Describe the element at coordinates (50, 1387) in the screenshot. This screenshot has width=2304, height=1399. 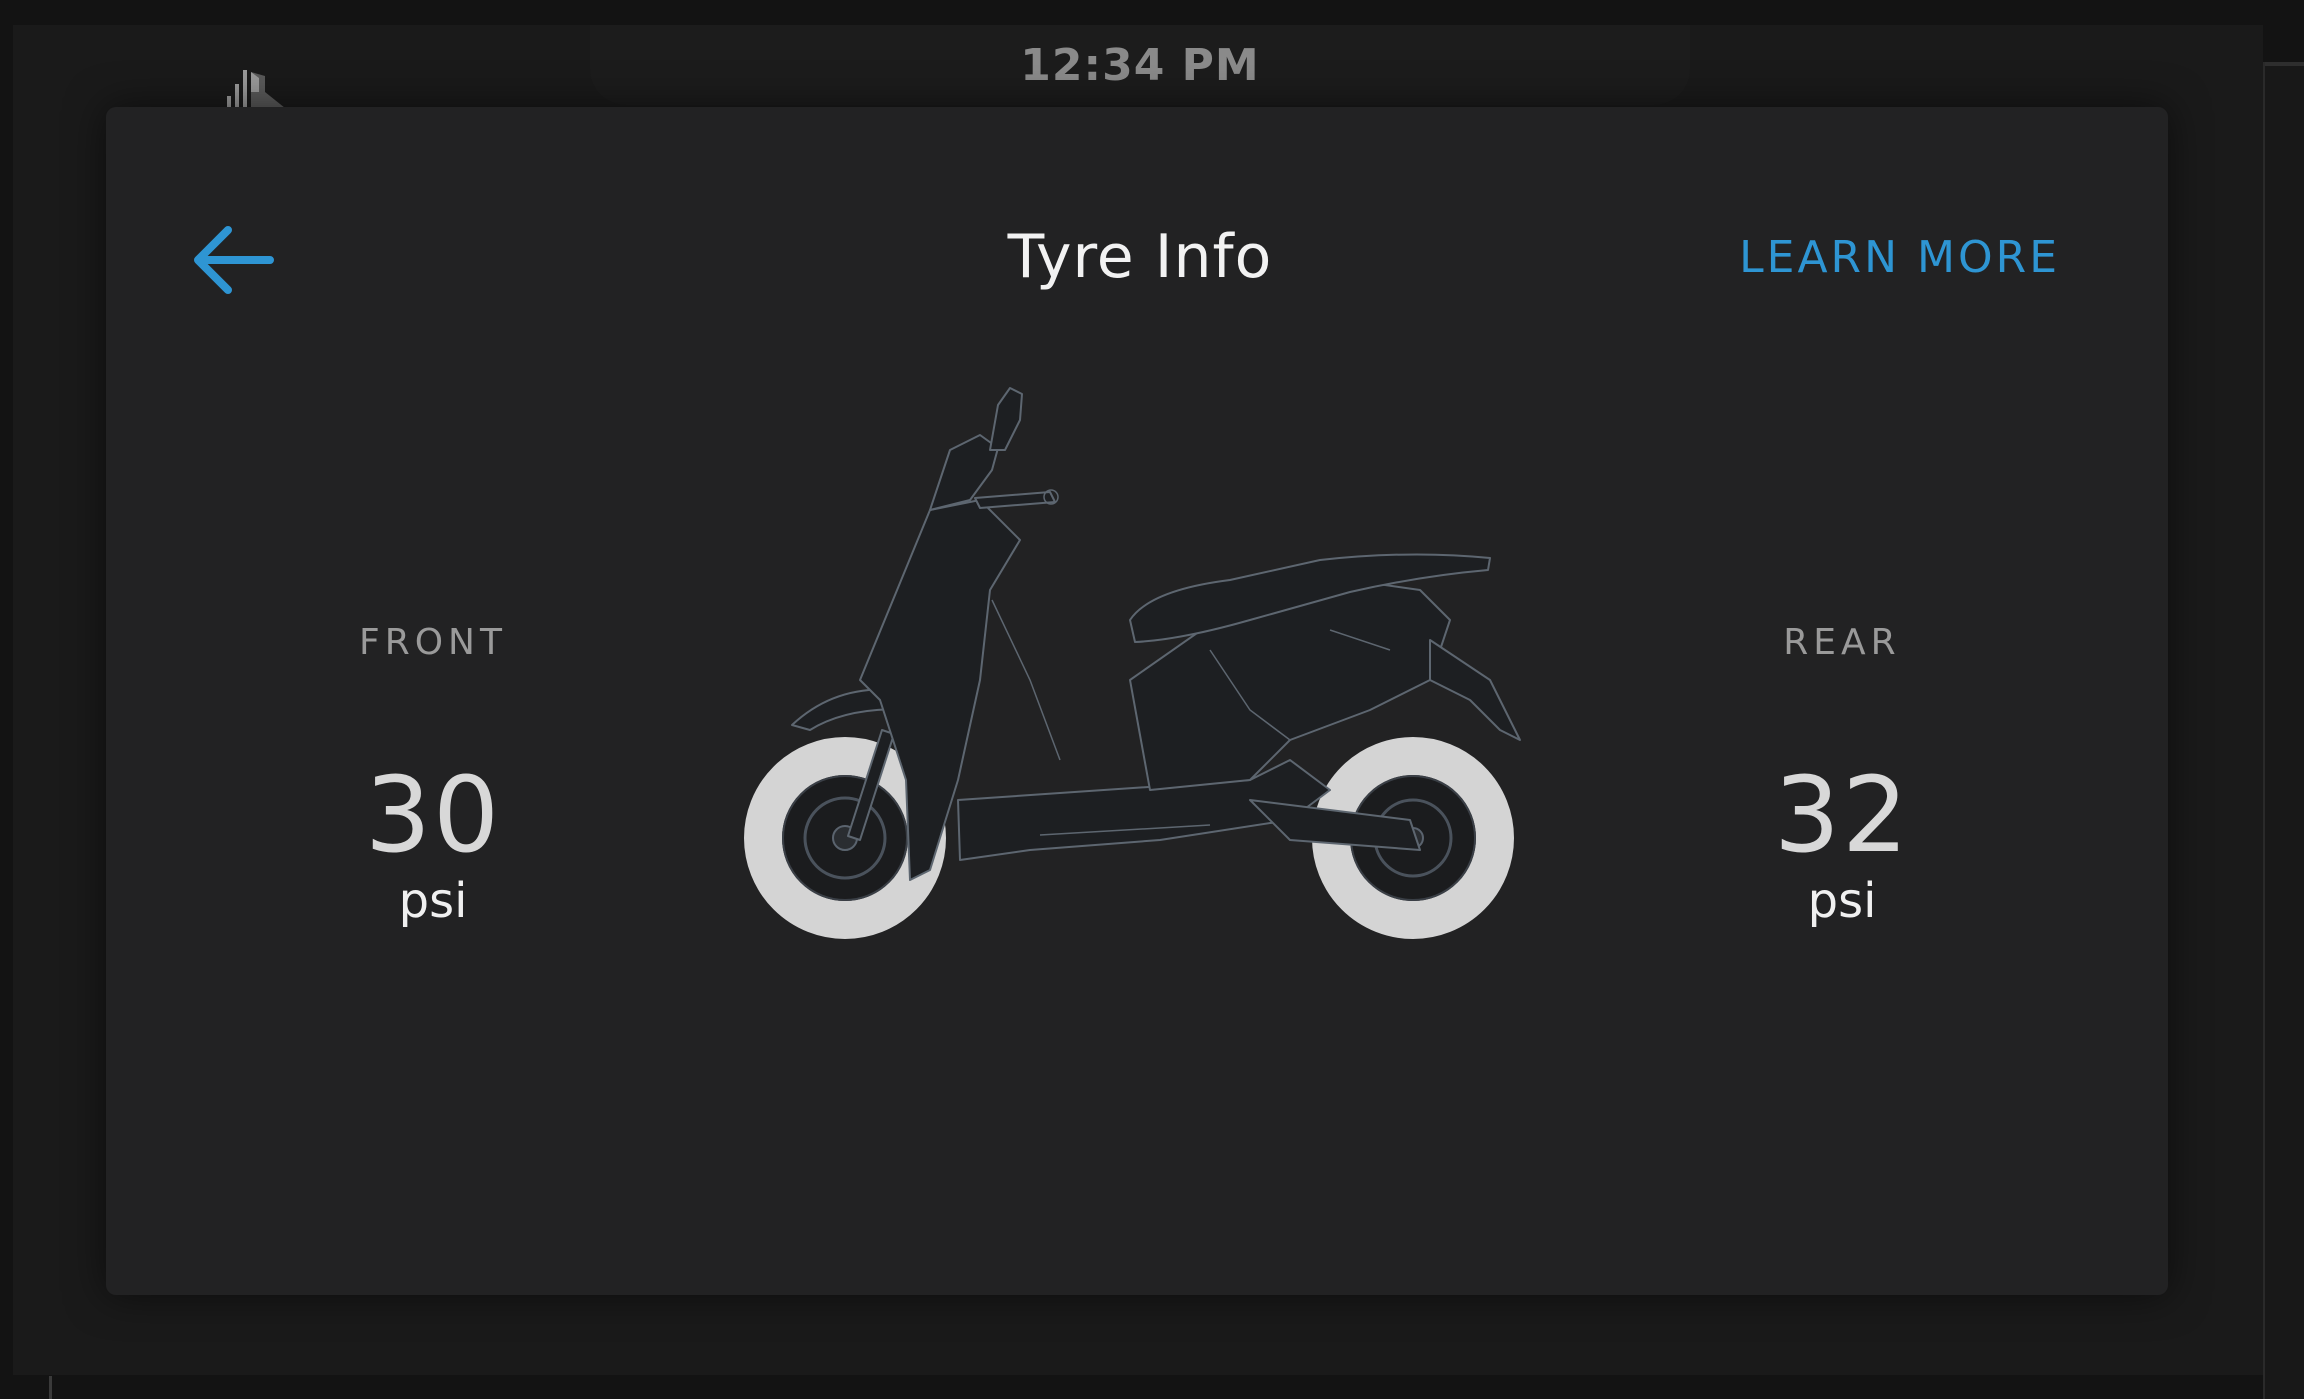
I see `frame-edge` at that location.